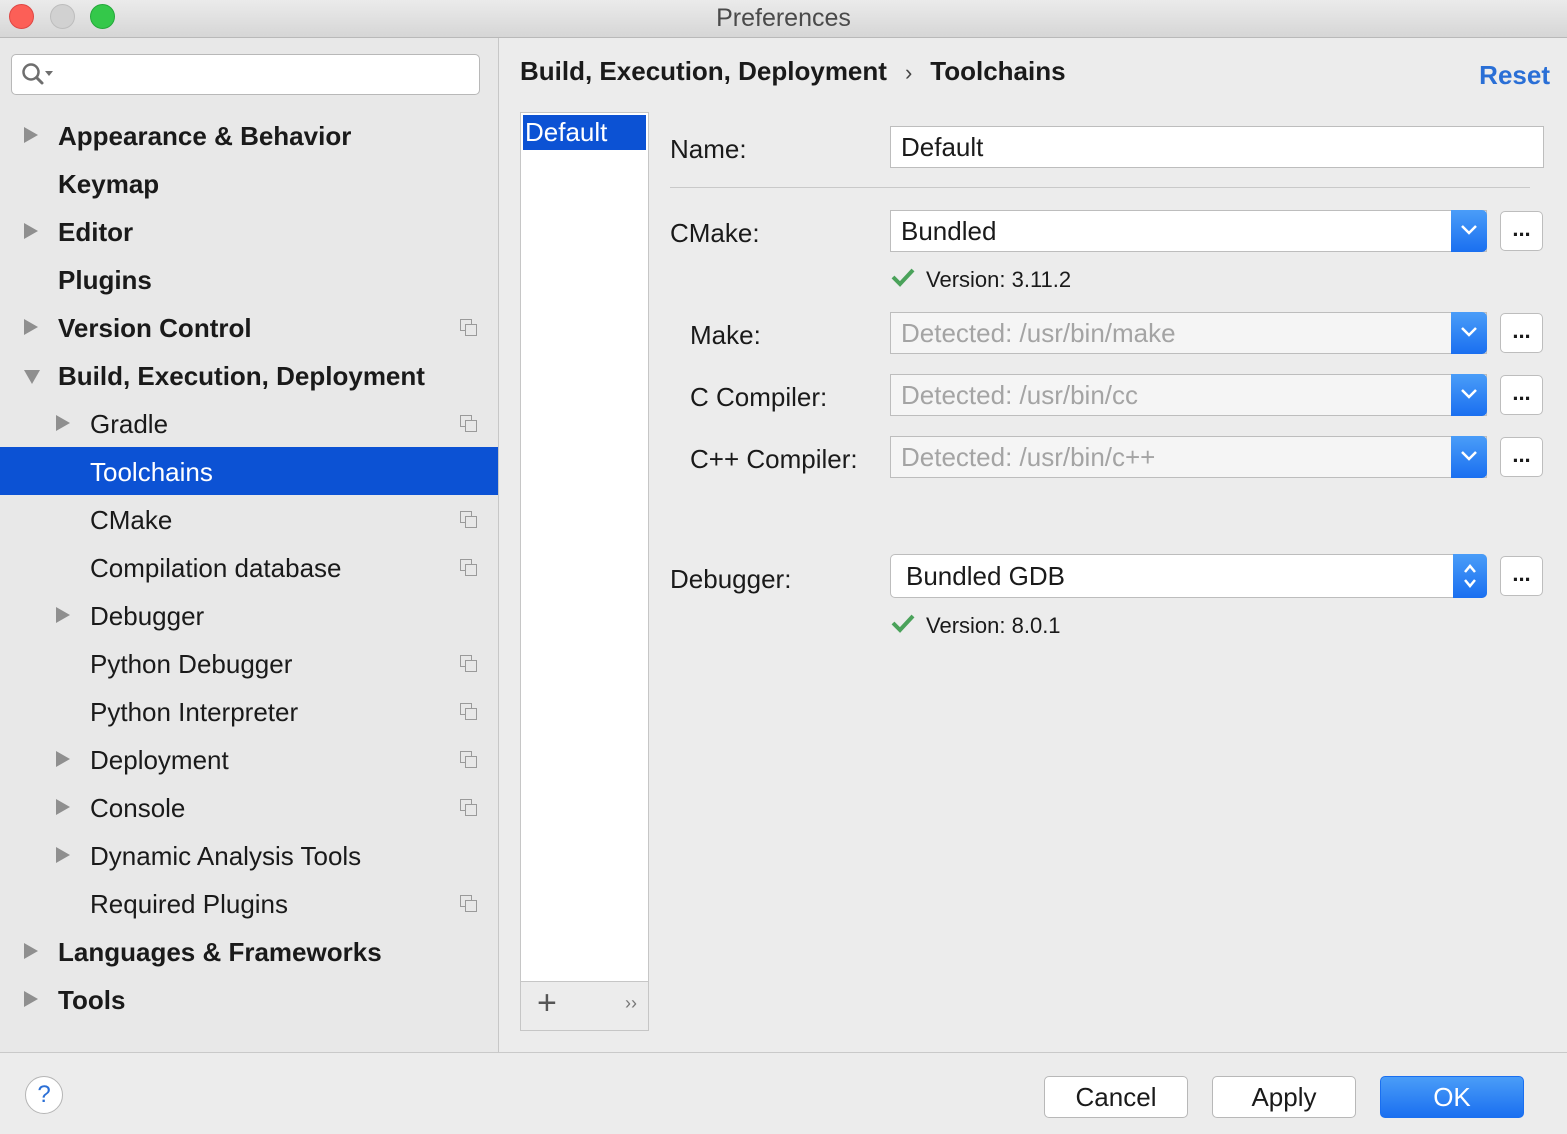 This screenshot has width=1567, height=1134. Describe the element at coordinates (949, 231) in the screenshot. I see `cmake-select-value: Bundled` at that location.